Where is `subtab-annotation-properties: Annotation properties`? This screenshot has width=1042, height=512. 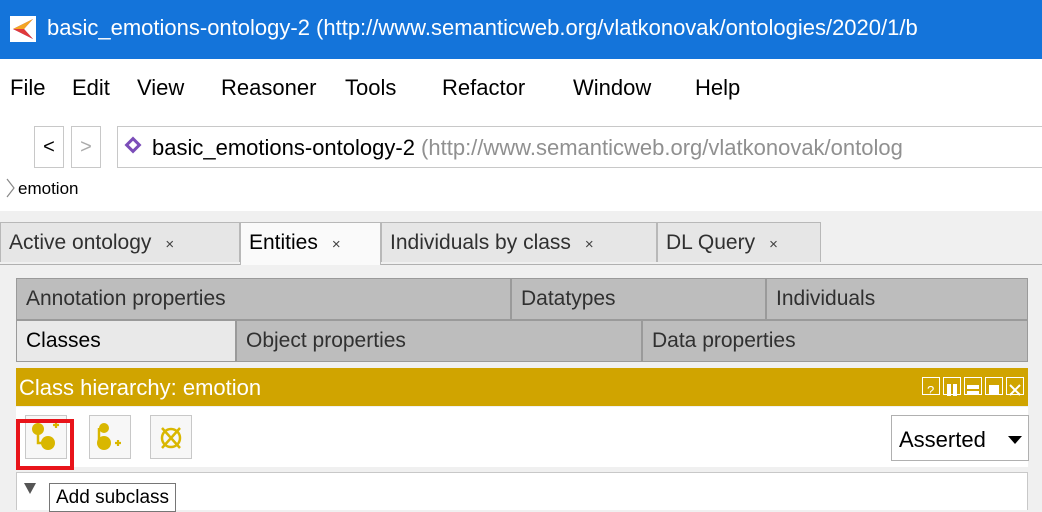 subtab-annotation-properties: Annotation properties is located at coordinates (263, 299).